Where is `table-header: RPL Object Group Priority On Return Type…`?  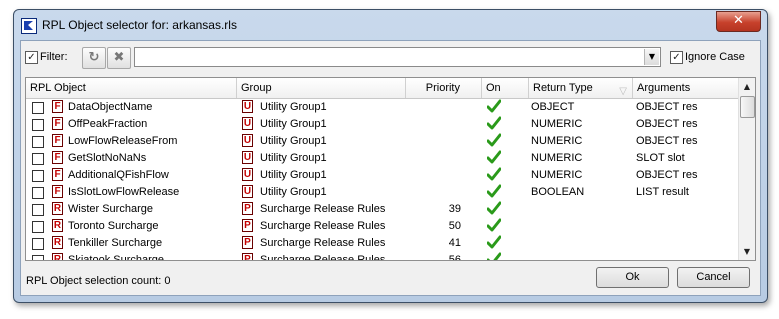 table-header: RPL Object Group Priority On Return Type… is located at coordinates (382, 88).